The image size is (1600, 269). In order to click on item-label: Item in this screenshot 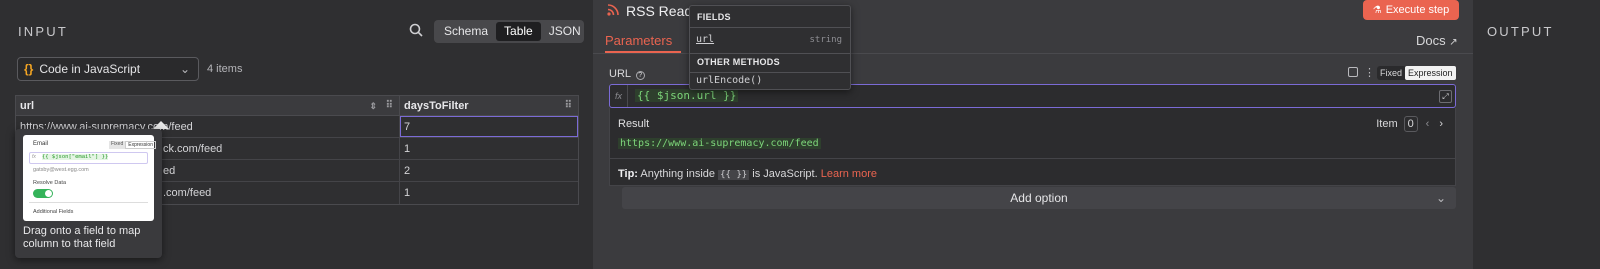, I will do `click(1387, 124)`.